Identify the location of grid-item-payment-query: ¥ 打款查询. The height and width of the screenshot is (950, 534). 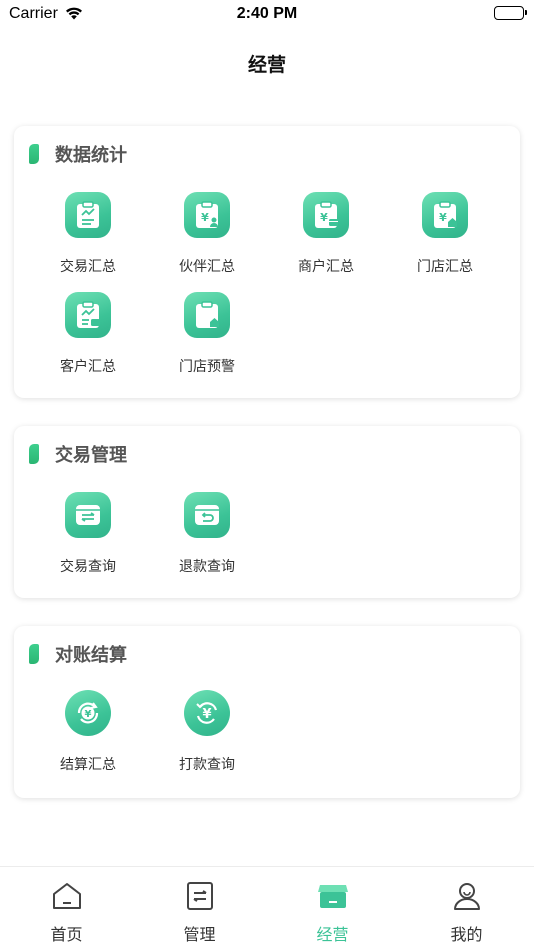
(207, 735).